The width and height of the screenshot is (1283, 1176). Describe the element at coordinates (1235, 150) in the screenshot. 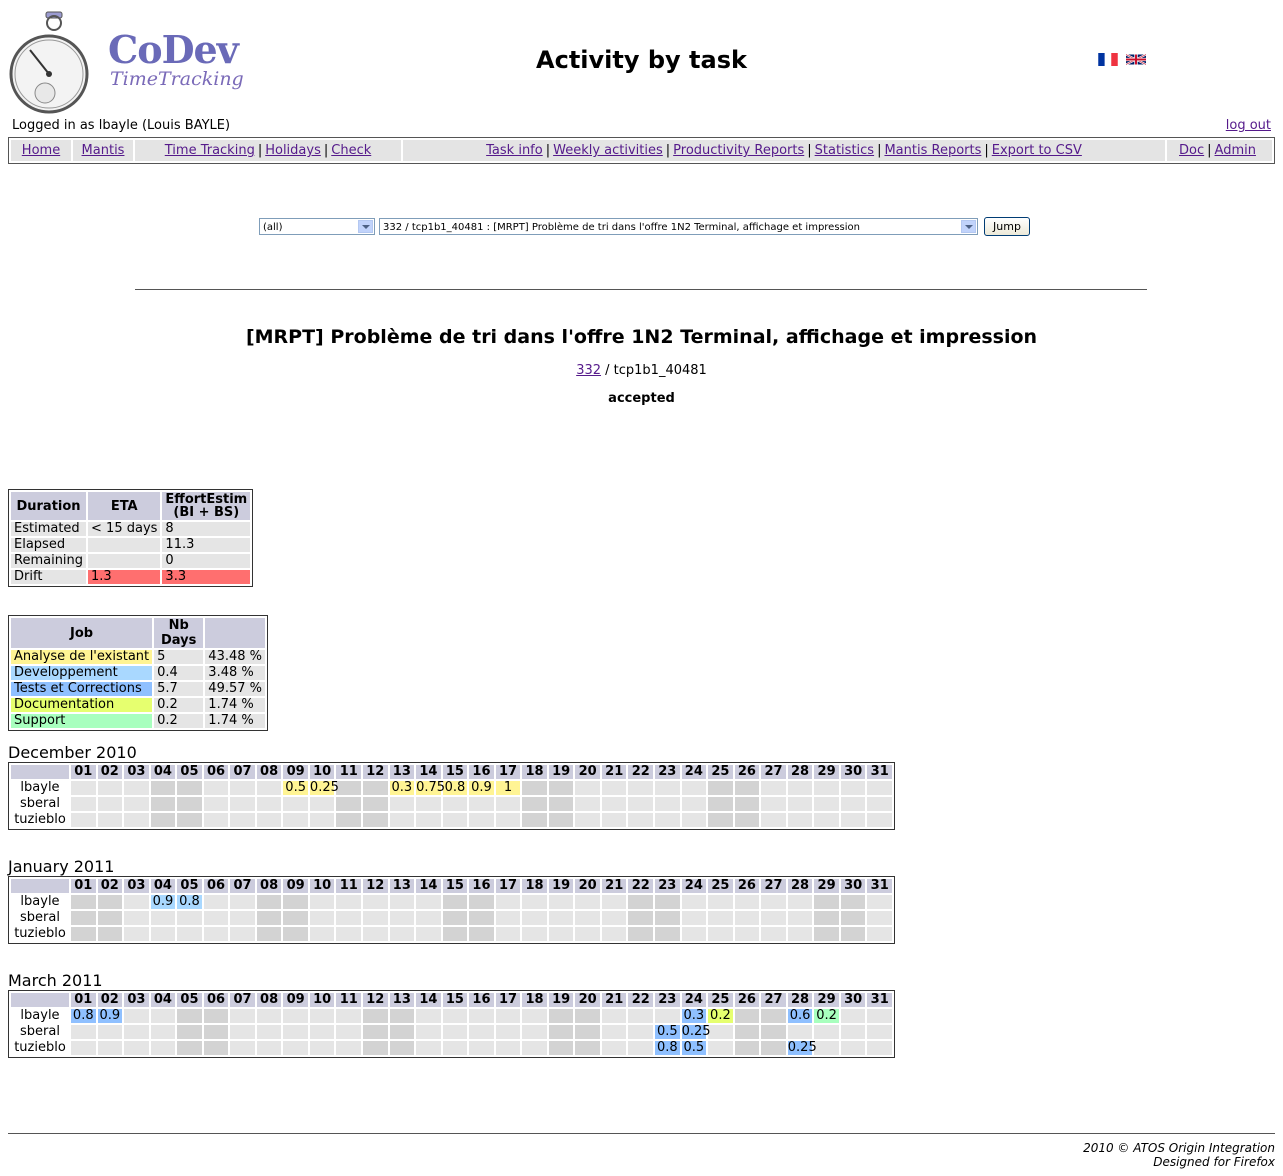

I see `menu-admin-link: Admin` at that location.